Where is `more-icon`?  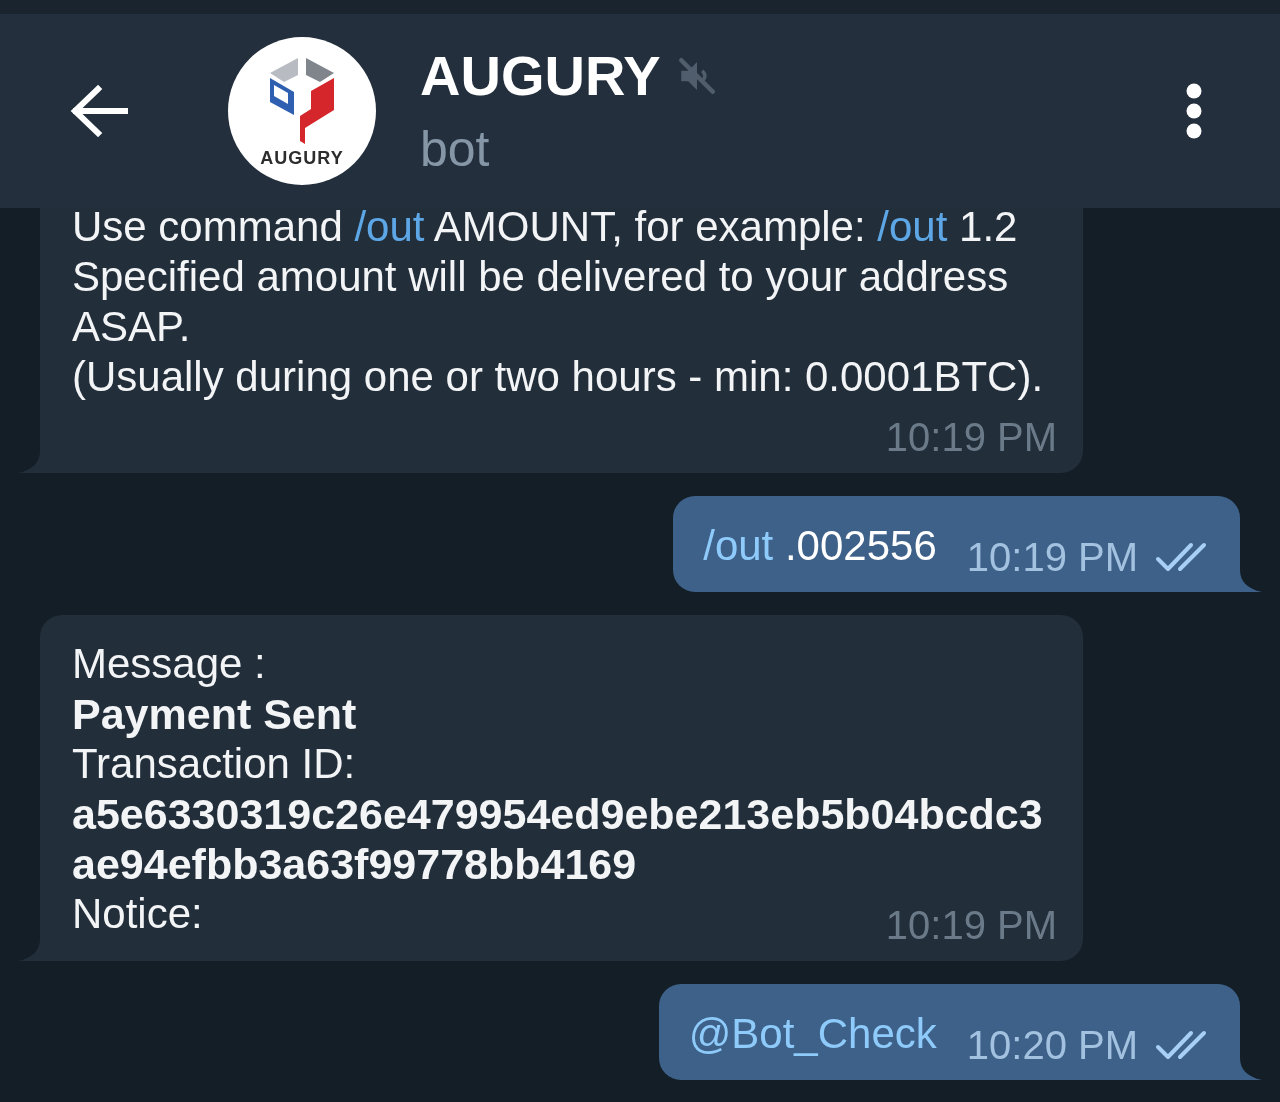 more-icon is located at coordinates (1194, 111).